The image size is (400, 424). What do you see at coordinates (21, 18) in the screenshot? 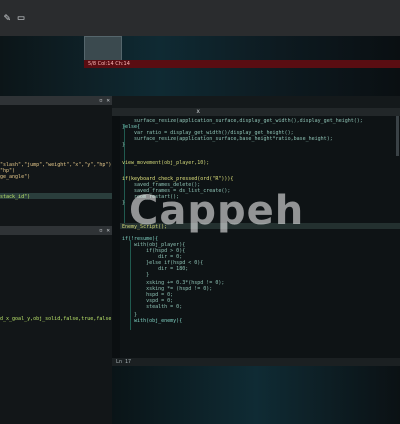
I see `monitor-icon: ▭` at bounding box center [21, 18].